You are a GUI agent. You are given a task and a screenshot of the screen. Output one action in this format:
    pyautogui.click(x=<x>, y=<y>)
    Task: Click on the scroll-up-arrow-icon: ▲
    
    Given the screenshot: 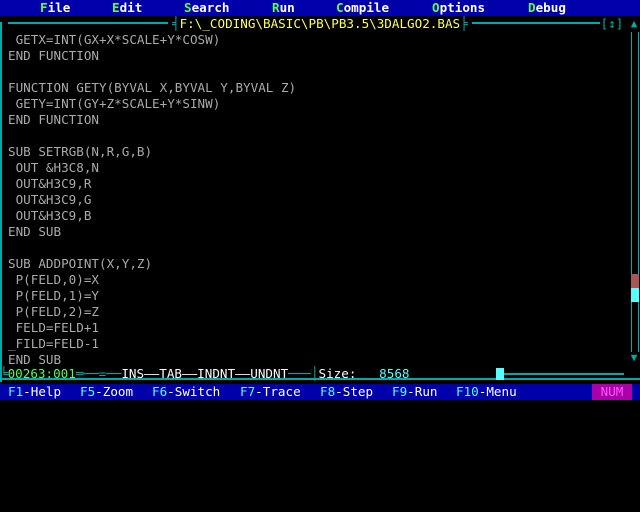 What is the action you would take?
    pyautogui.click(x=634, y=24)
    